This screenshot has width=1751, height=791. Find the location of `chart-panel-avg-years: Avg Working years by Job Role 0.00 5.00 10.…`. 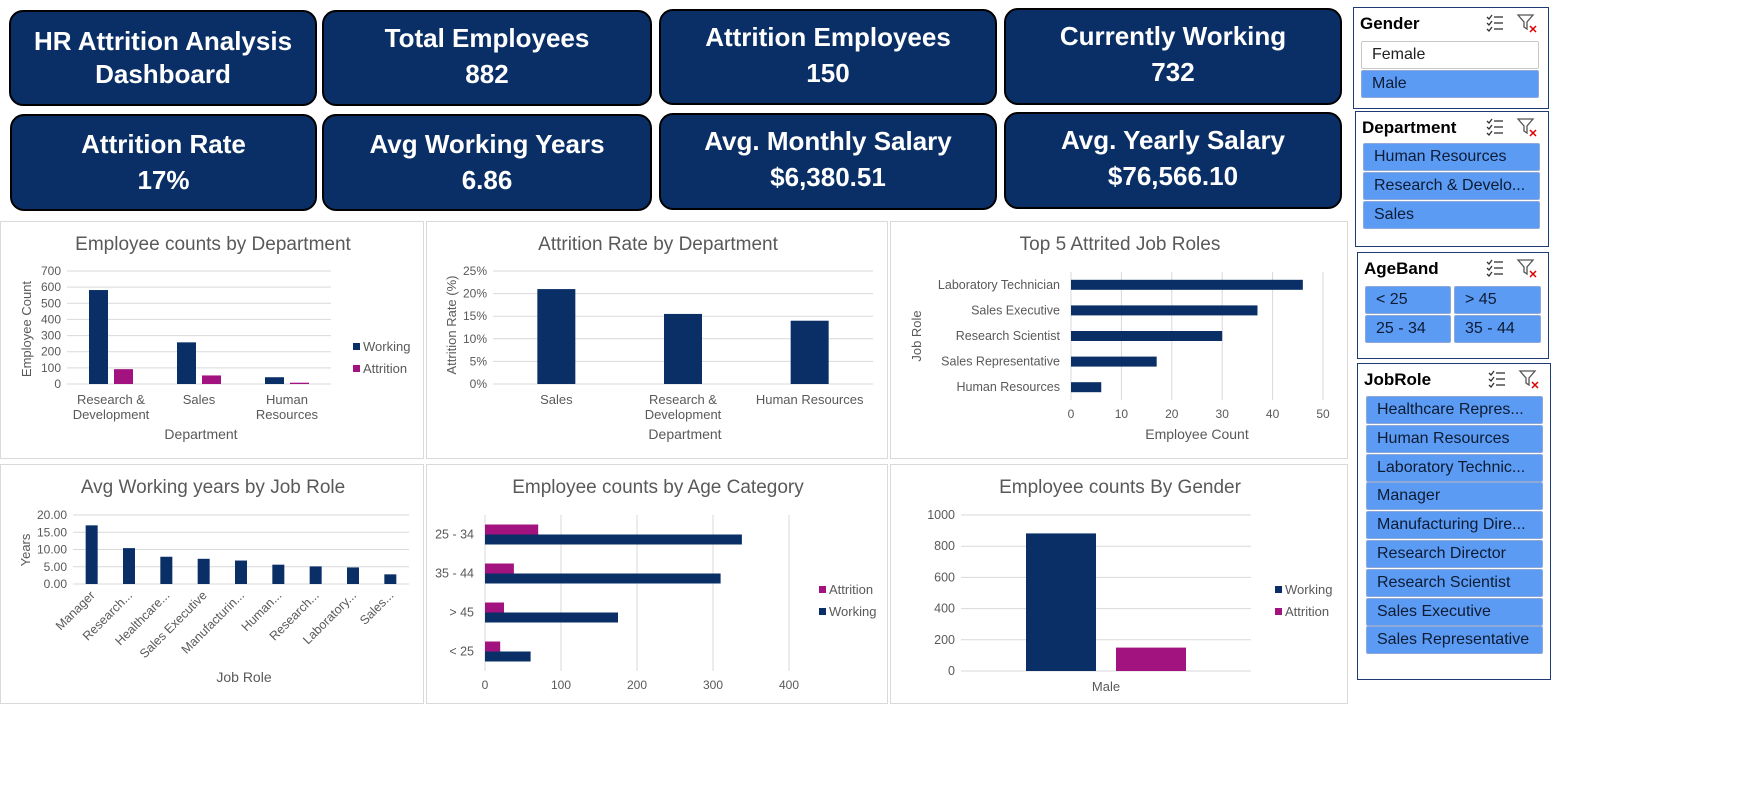

chart-panel-avg-years: Avg Working years by Job Role 0.00 5.00 10.… is located at coordinates (212, 584).